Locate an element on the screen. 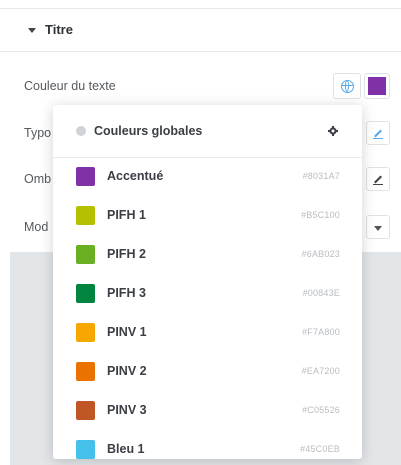 The image size is (401, 465). mode-select is located at coordinates (378, 227).